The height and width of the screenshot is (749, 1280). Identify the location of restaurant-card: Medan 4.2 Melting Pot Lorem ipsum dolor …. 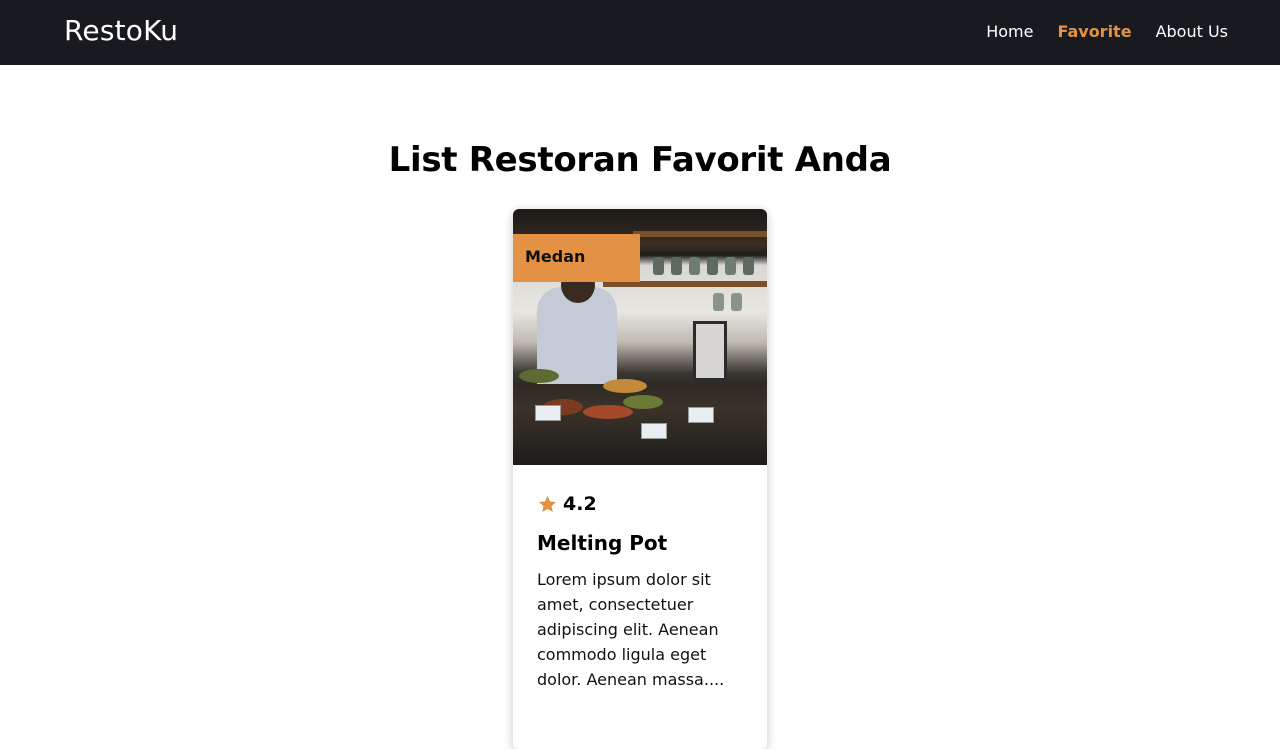
(640, 479).